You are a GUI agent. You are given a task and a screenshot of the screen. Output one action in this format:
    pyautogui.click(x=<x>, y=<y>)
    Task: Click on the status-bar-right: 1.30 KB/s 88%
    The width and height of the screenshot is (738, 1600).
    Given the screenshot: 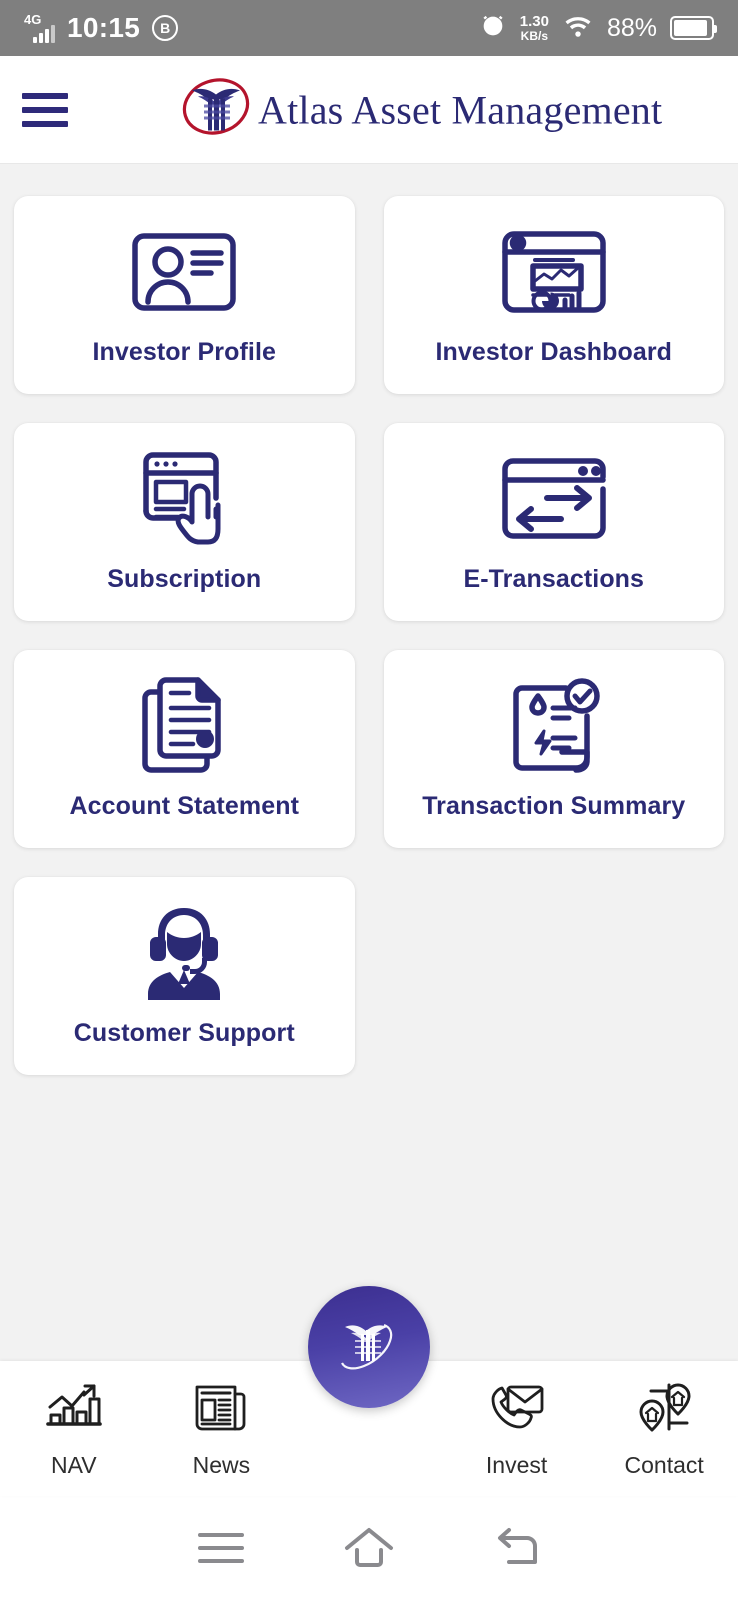 What is the action you would take?
    pyautogui.click(x=598, y=28)
    